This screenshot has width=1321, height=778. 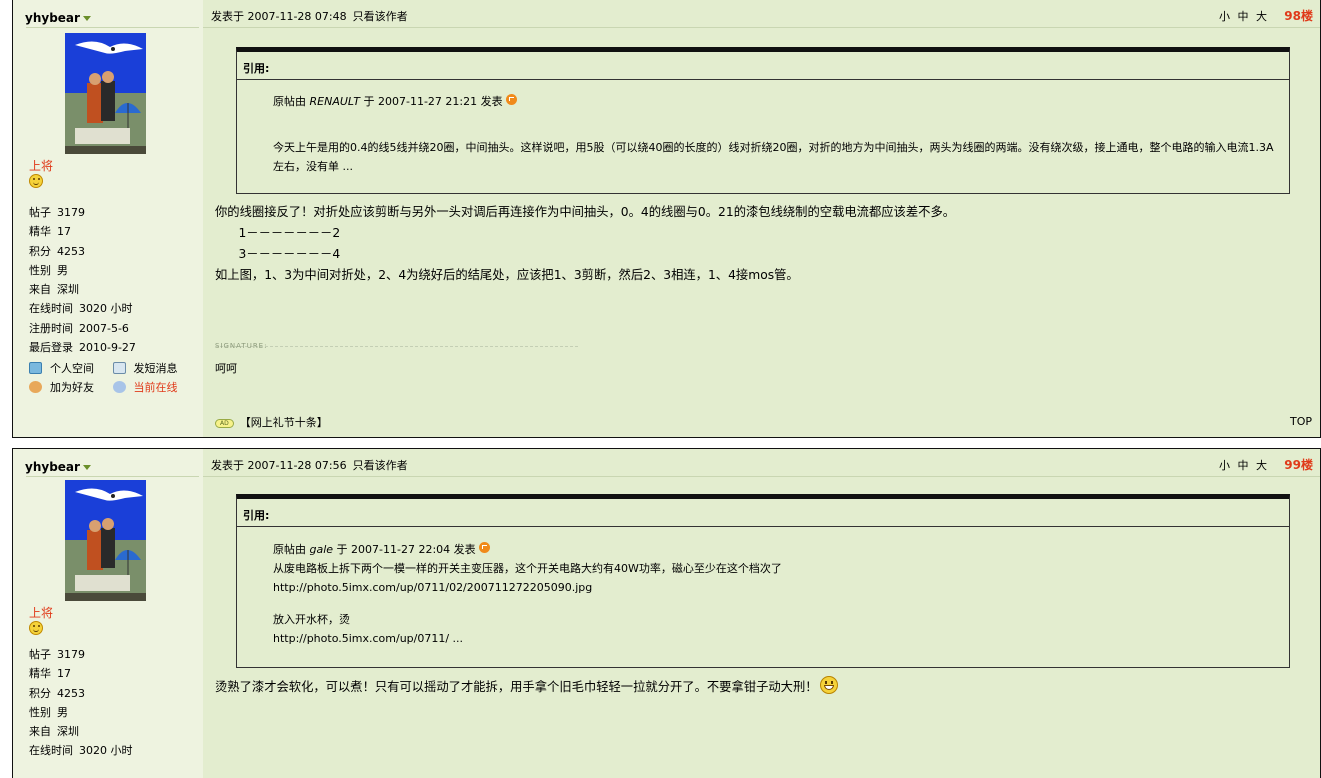 I want to click on stat-register: 注册时间 2007-5-6, so click(x=79, y=328).